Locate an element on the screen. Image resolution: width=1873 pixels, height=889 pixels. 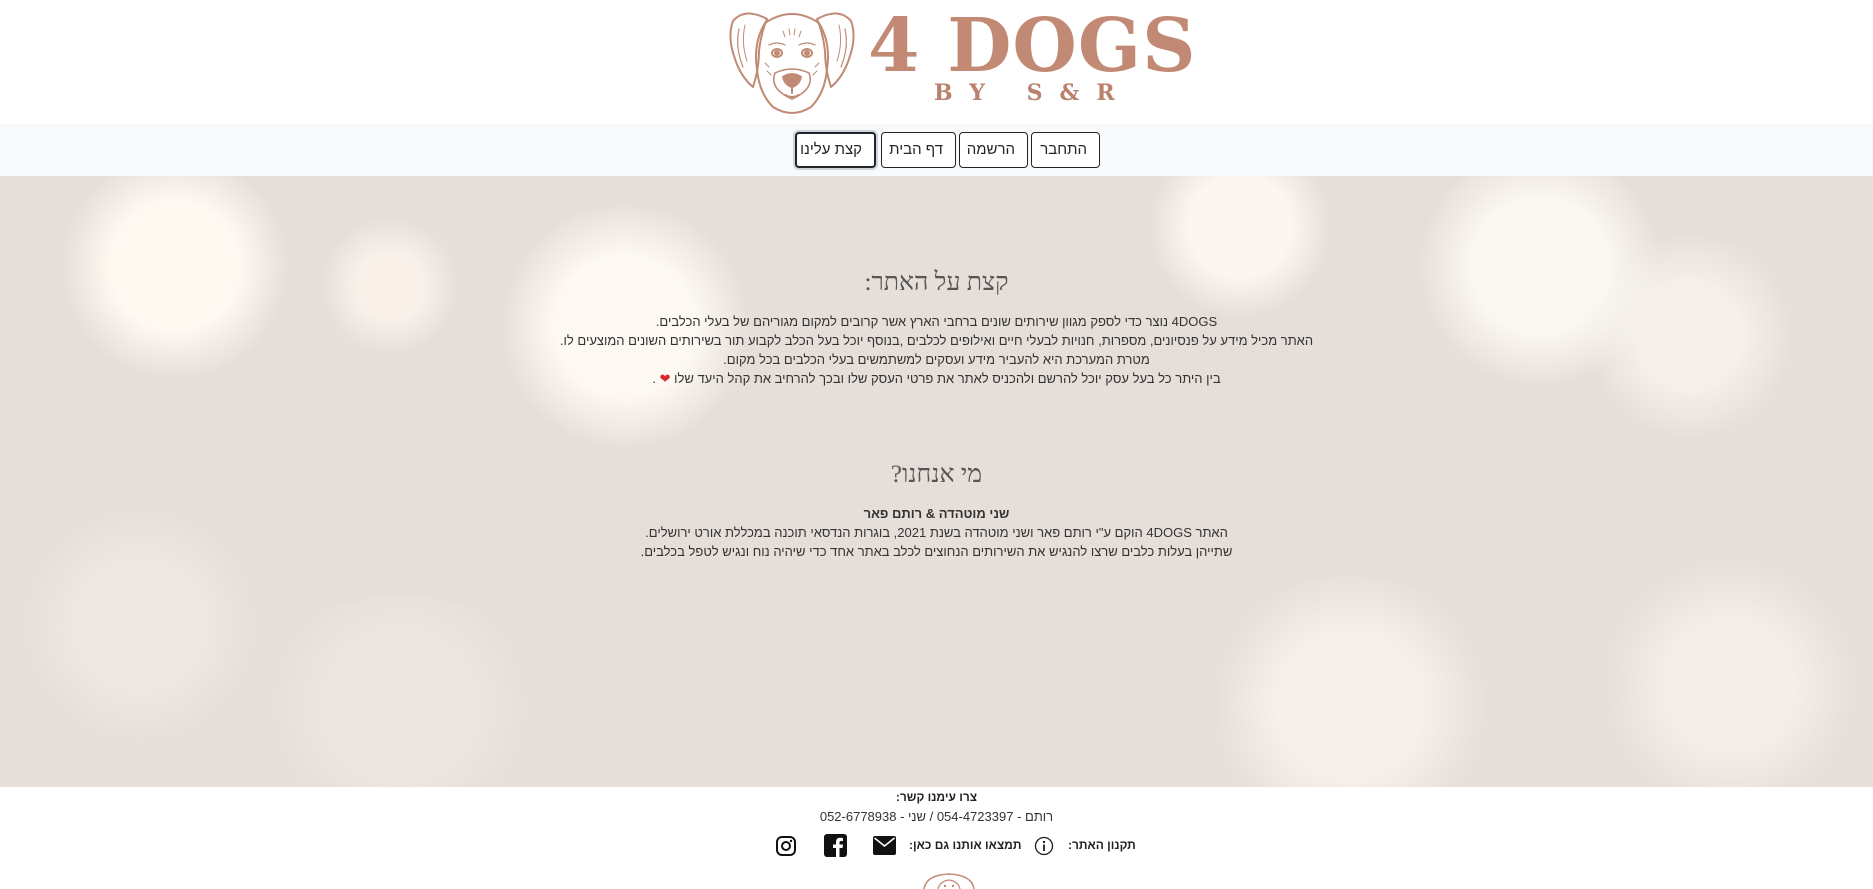
instagram-icon is located at coordinates (786, 848).